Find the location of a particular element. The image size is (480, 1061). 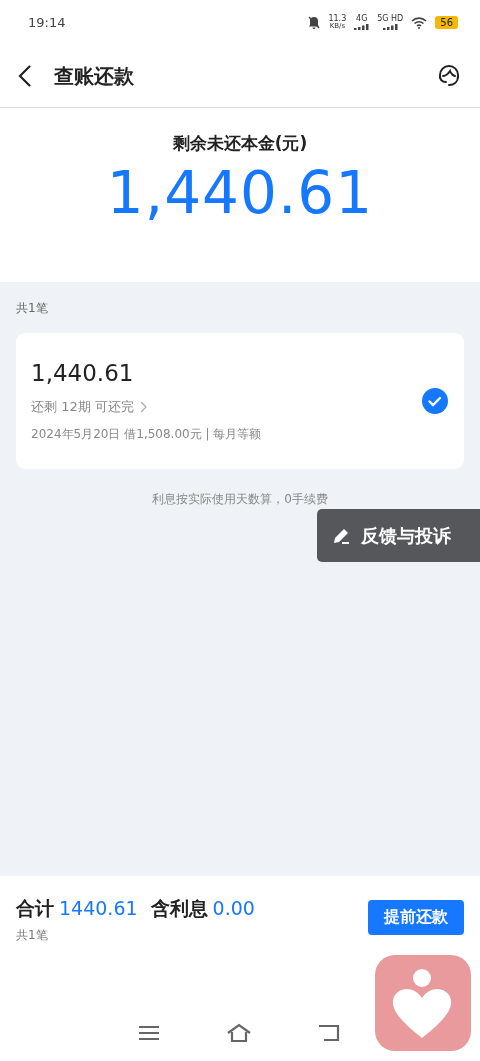

loan-detail: 2024年5月20日 借1,508.00元 | 每月等额 is located at coordinates (147, 434).